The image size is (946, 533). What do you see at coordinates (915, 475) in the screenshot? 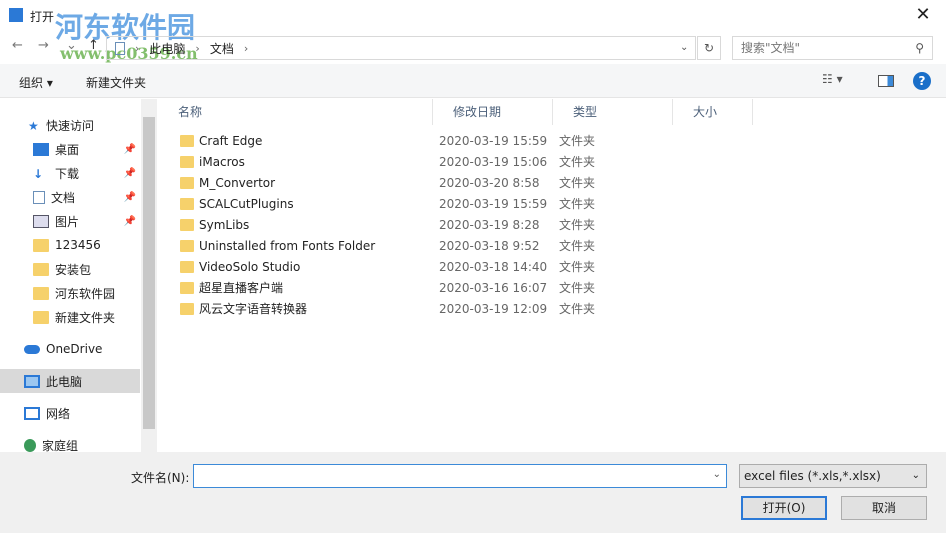
I see `chevron-down-icon: ⌄` at bounding box center [915, 475].